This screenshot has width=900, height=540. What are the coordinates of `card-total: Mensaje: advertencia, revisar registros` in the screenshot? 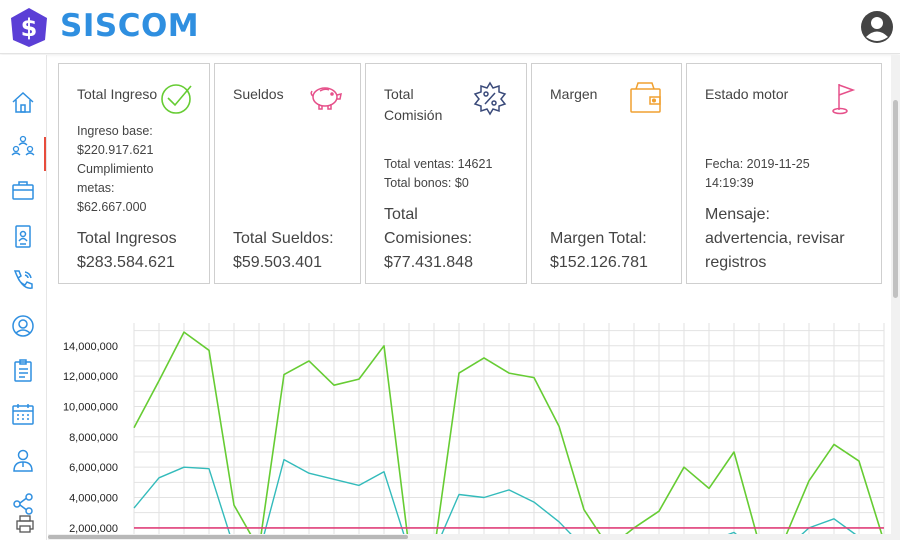 It's located at (775, 239).